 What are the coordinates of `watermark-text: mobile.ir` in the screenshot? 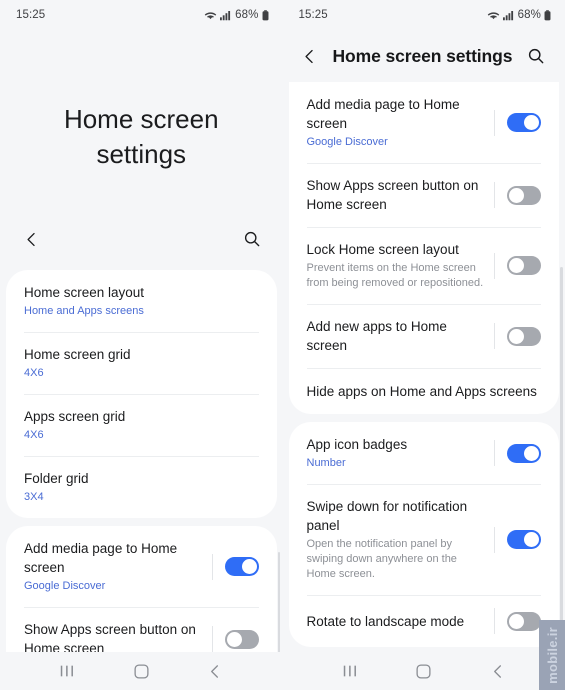 It's located at (552, 655).